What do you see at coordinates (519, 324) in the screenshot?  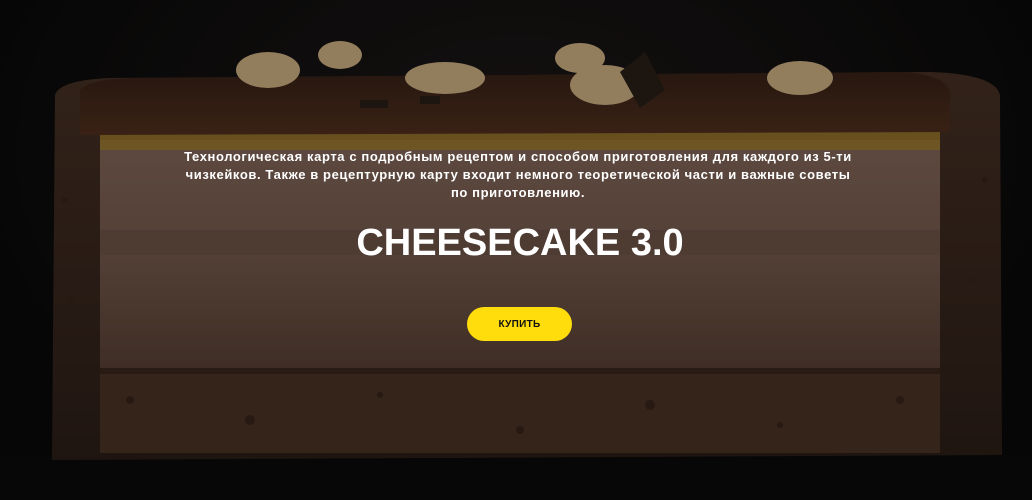 I see `buy-button: КУПИТЬ` at bounding box center [519, 324].